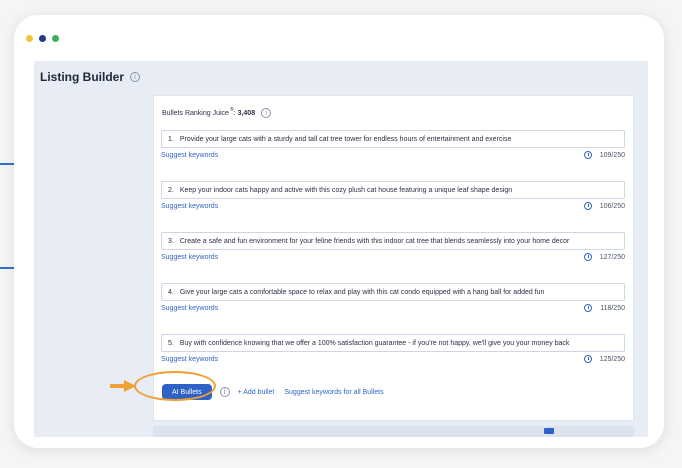 This screenshot has width=682, height=468. Describe the element at coordinates (393, 431) in the screenshot. I see `next-section-strip` at that location.